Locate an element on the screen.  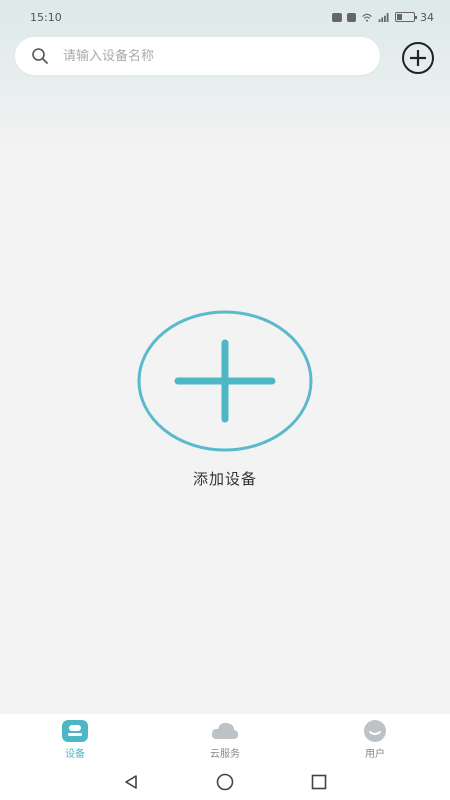
home-button is located at coordinates (225, 782).